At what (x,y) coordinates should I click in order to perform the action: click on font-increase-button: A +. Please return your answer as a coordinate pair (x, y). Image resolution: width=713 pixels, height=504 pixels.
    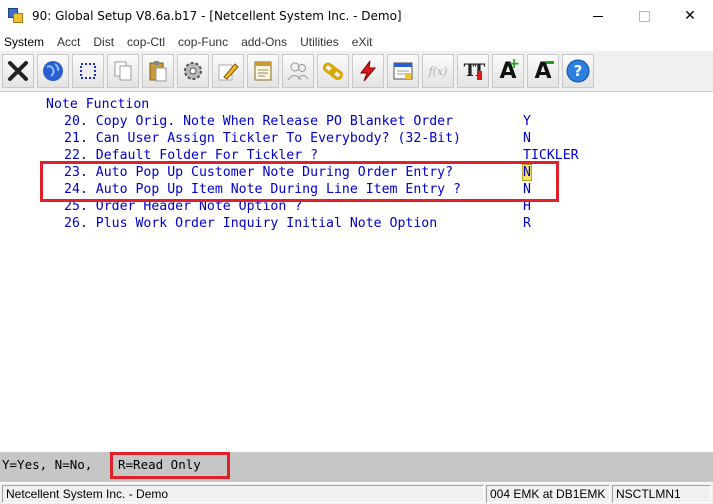
    Looking at the image, I should click on (508, 71).